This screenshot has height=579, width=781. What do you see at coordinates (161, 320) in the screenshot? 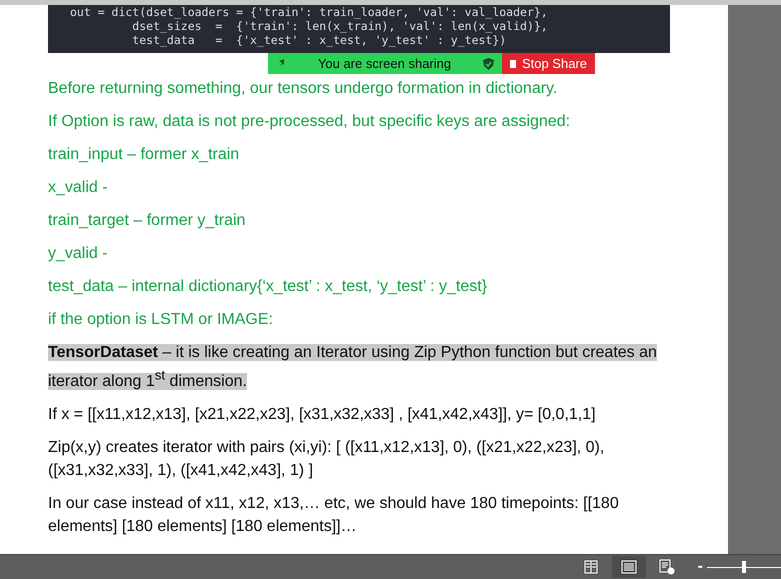
I see `paragraph: if the option is LSTM or IMAGE:` at bounding box center [161, 320].